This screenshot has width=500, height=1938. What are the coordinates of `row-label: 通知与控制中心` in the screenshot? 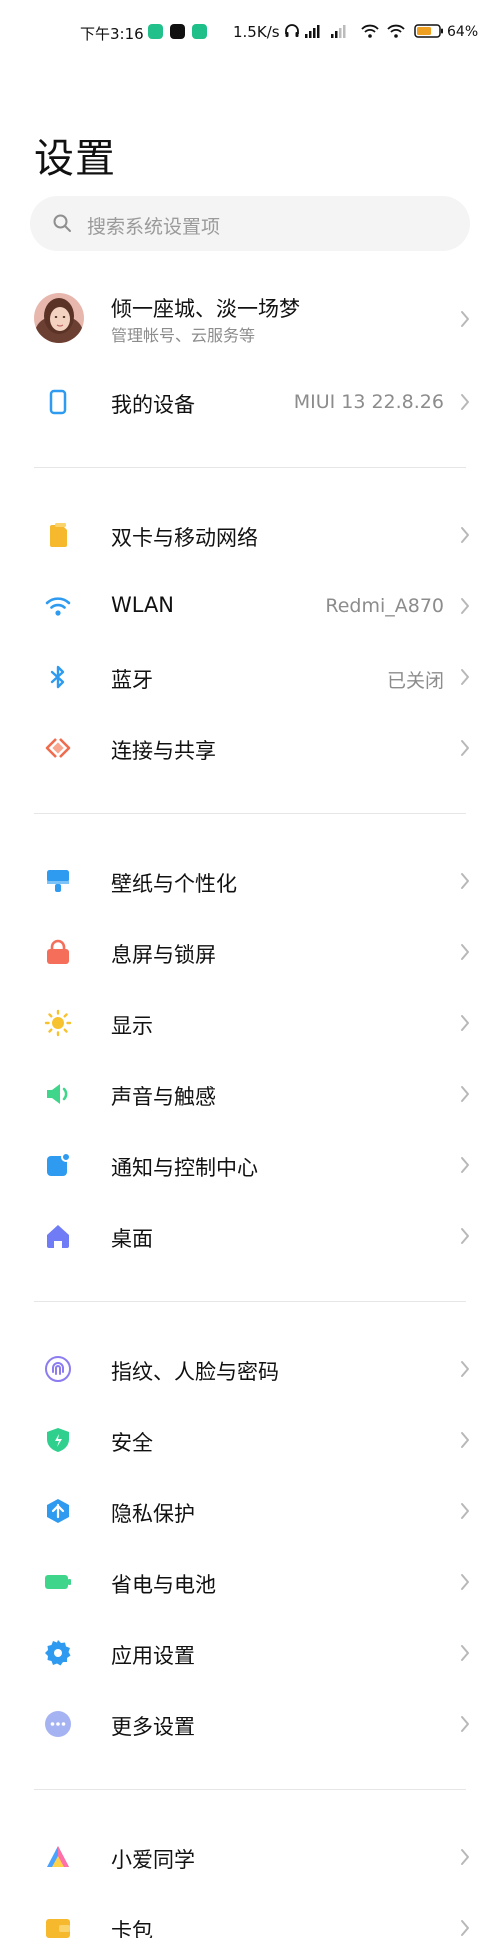 It's located at (184, 1168).